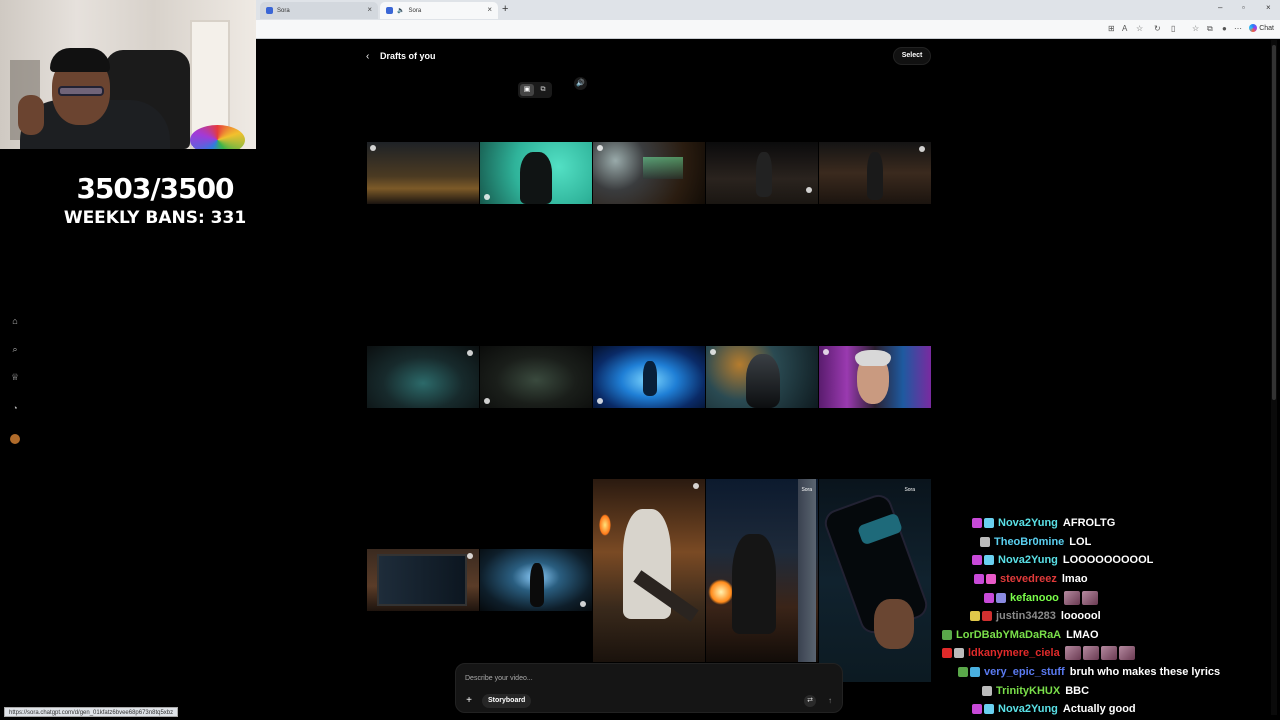  Describe the element at coordinates (1268, 7) in the screenshot. I see `close-window-icon: ×` at that location.